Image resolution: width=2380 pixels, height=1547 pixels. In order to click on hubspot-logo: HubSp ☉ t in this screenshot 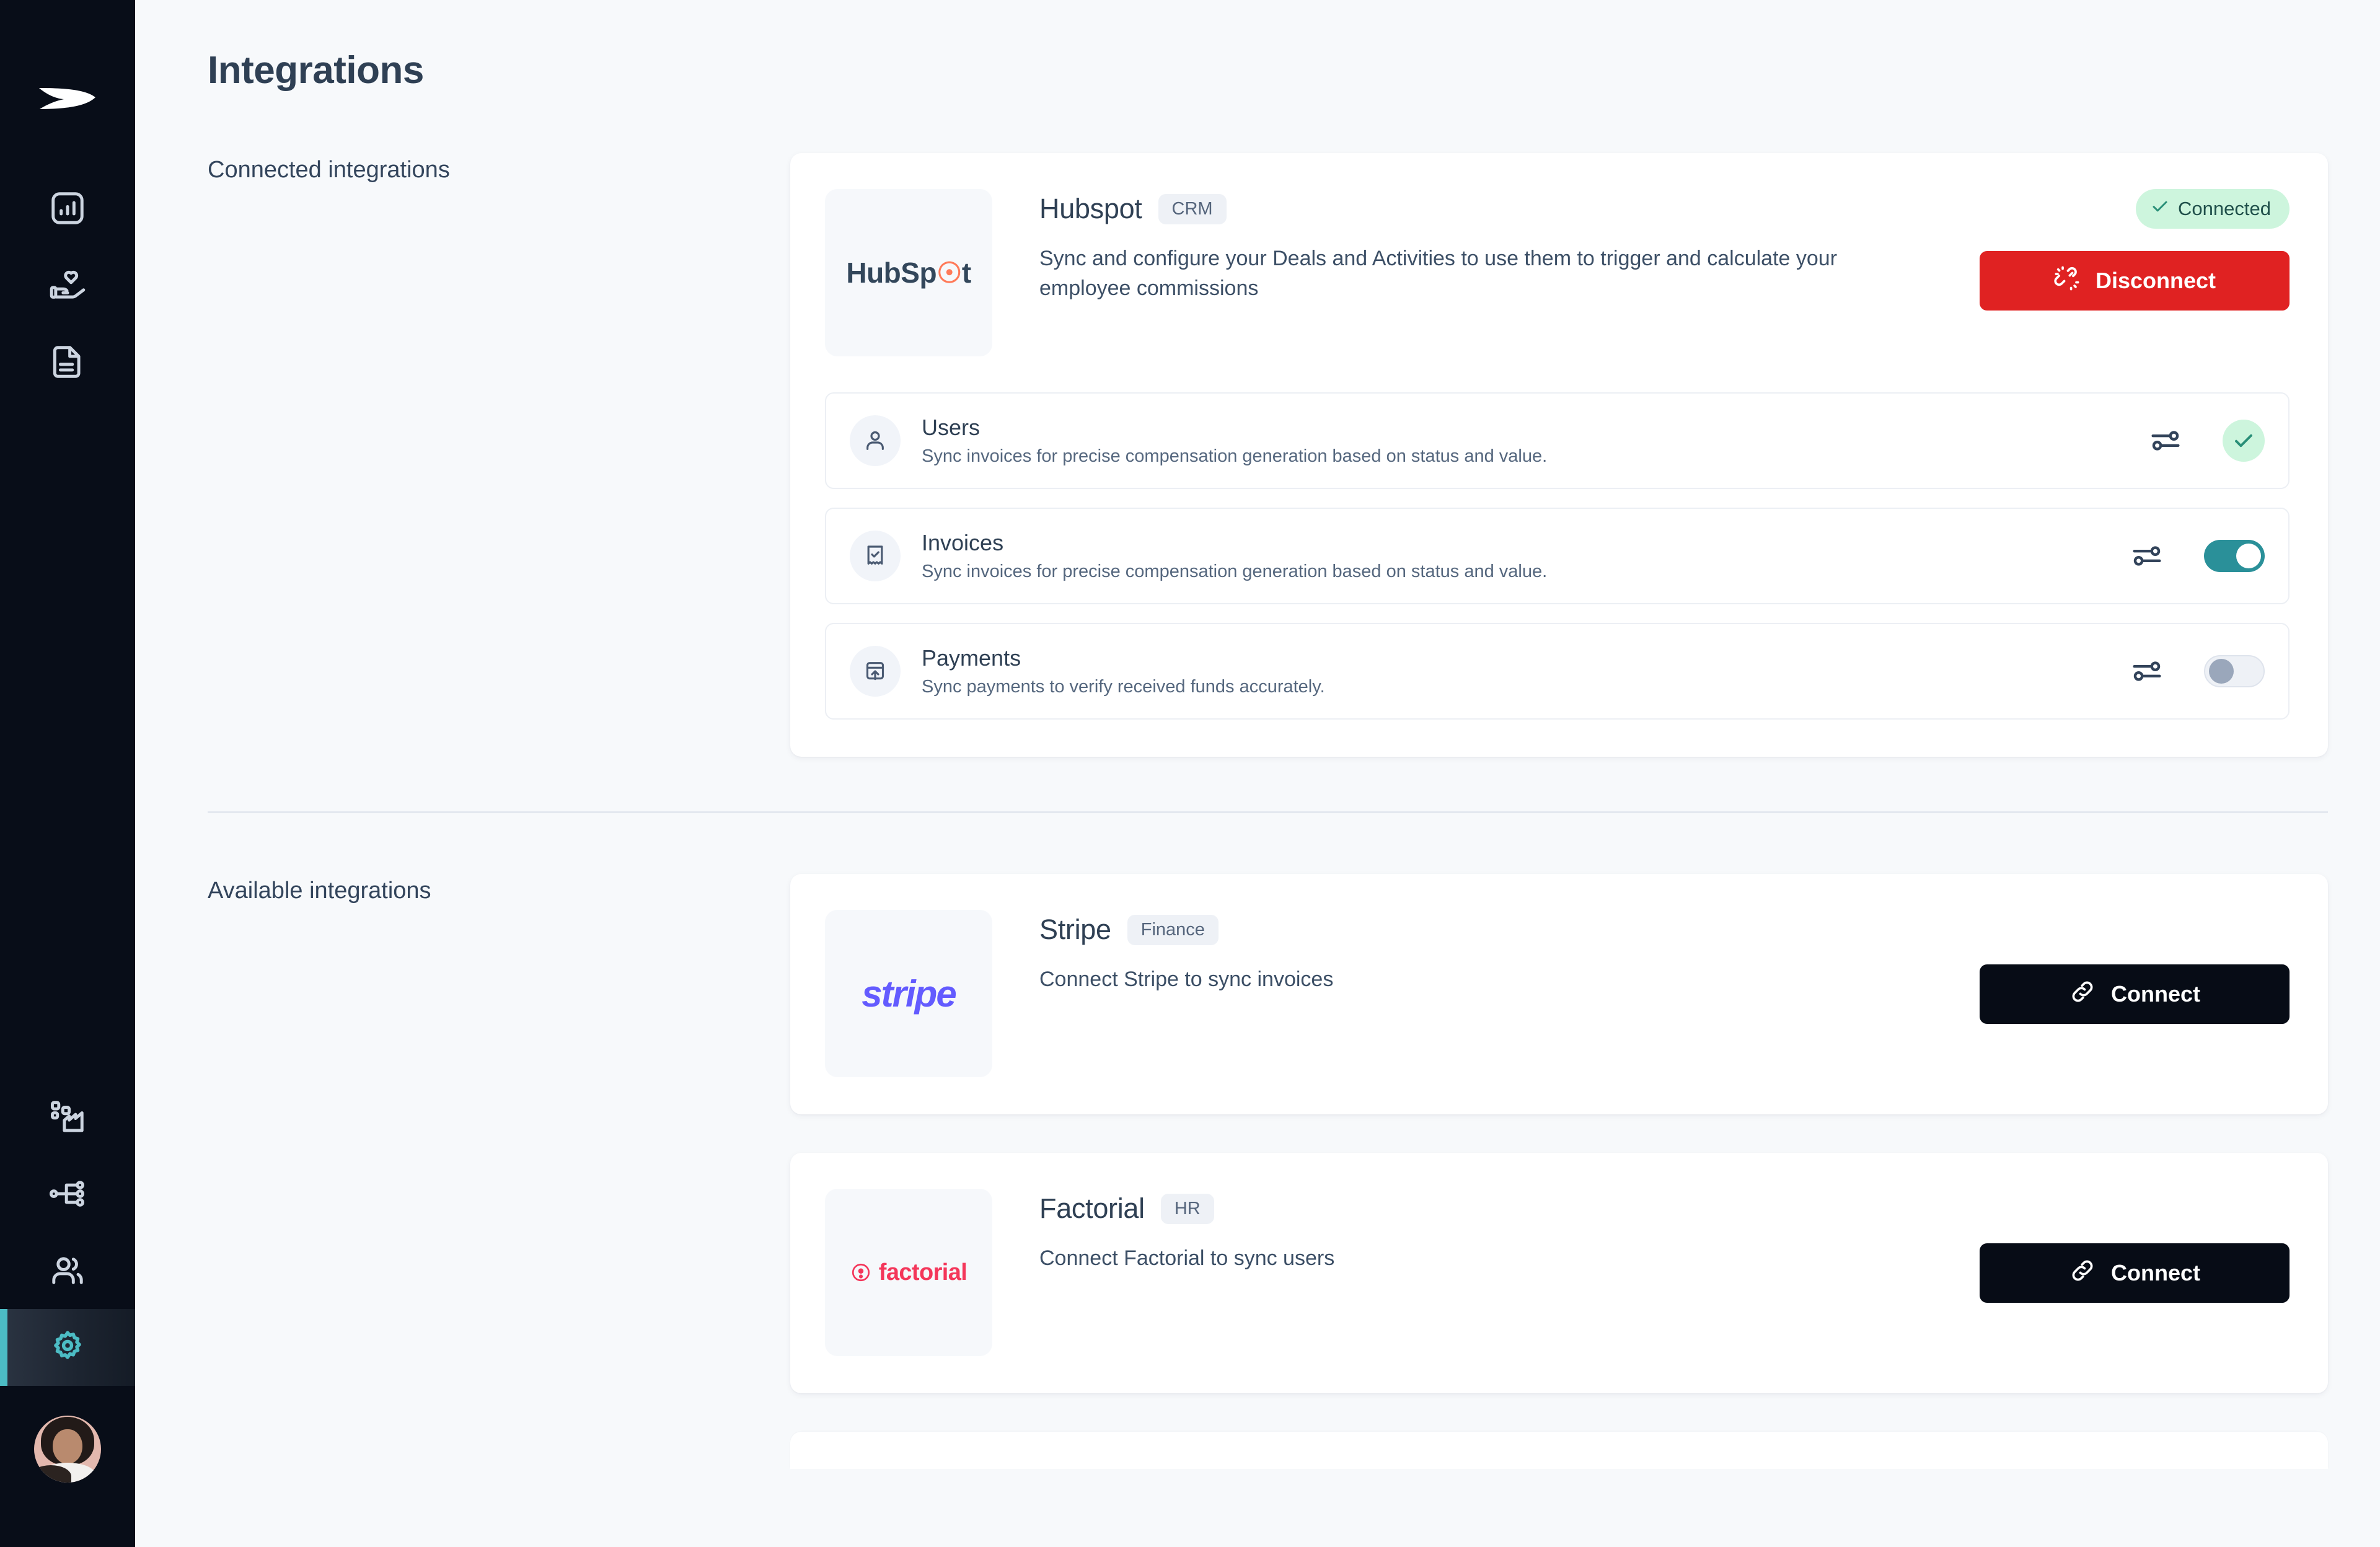, I will do `click(908, 273)`.